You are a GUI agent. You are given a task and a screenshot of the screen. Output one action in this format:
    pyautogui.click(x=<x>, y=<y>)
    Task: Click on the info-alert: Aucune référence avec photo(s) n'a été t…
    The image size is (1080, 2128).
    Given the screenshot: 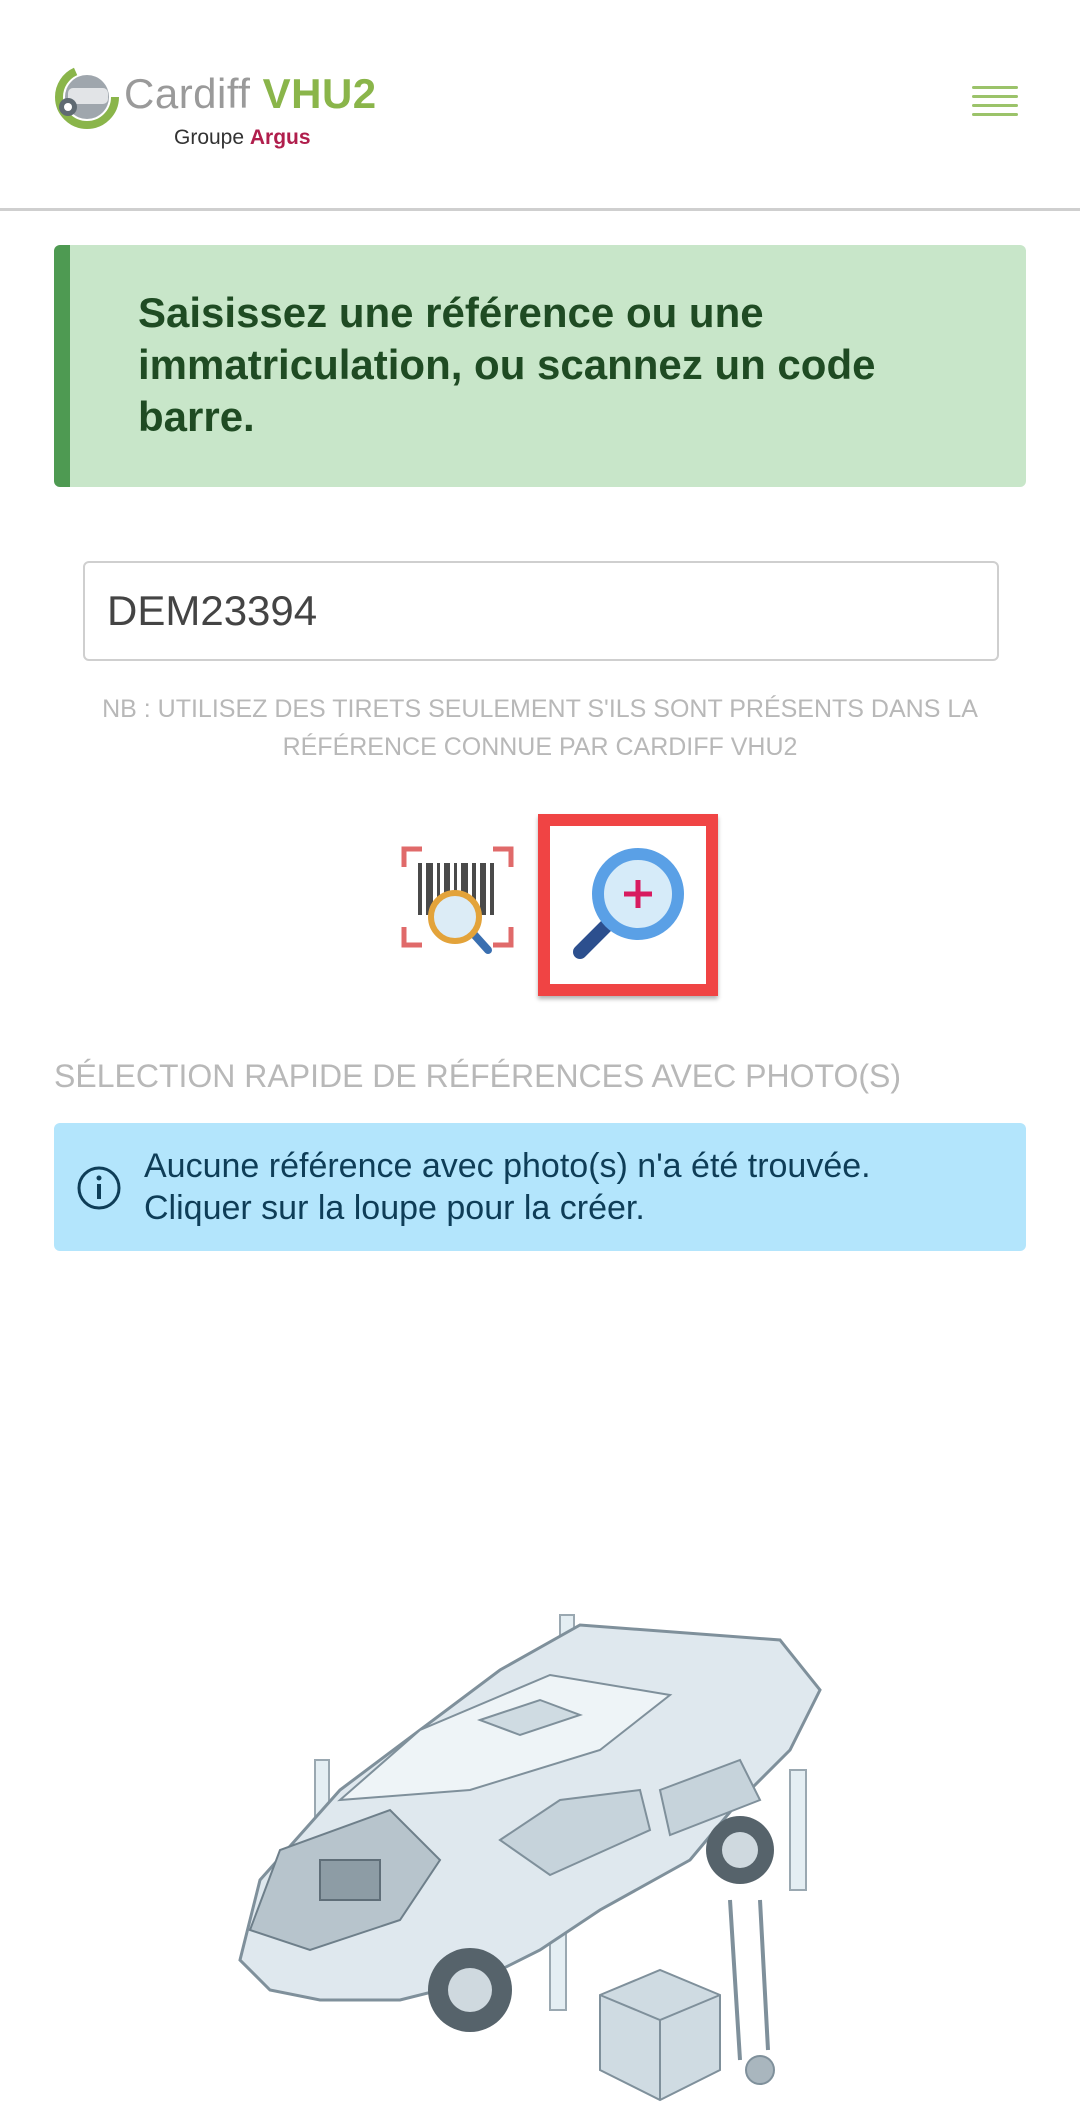 What is the action you would take?
    pyautogui.click(x=540, y=1187)
    